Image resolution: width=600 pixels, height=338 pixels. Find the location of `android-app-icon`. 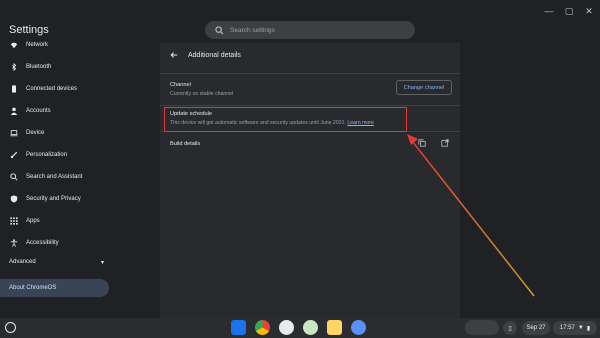

android-app-icon is located at coordinates (310, 327).